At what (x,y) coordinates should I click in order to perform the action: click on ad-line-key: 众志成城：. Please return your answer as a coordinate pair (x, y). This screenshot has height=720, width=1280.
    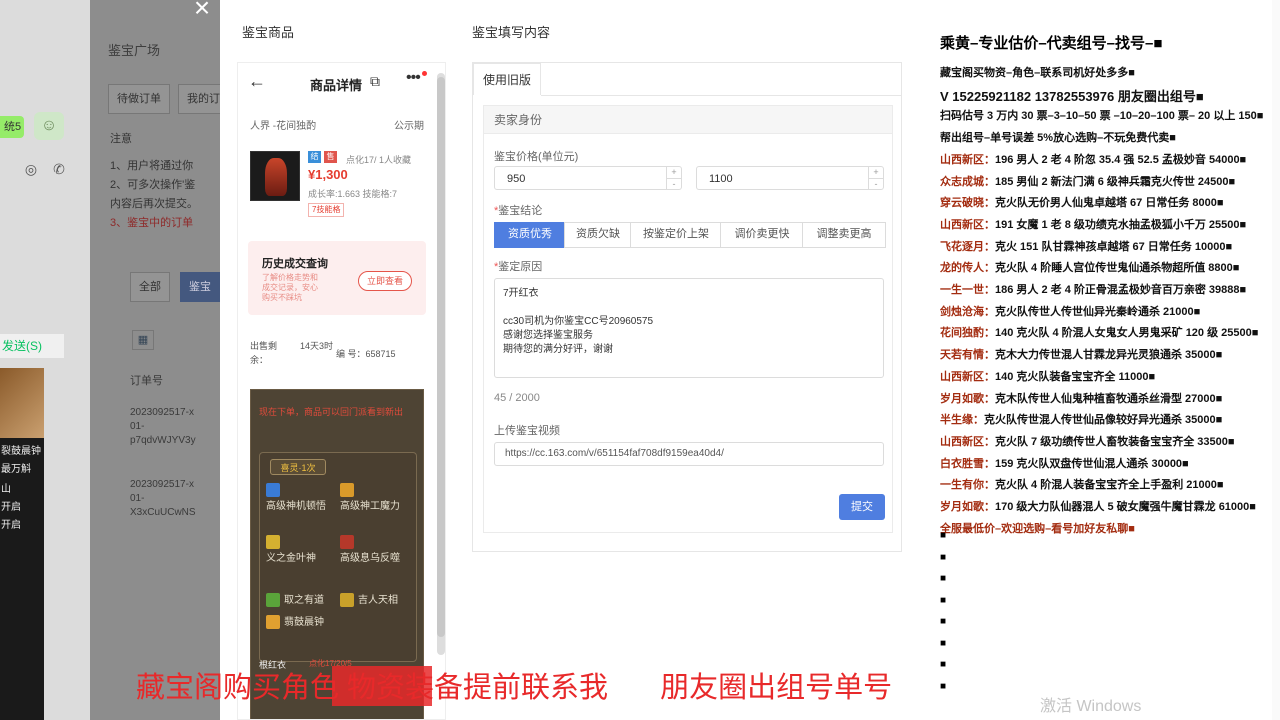
    Looking at the image, I should click on (967, 181).